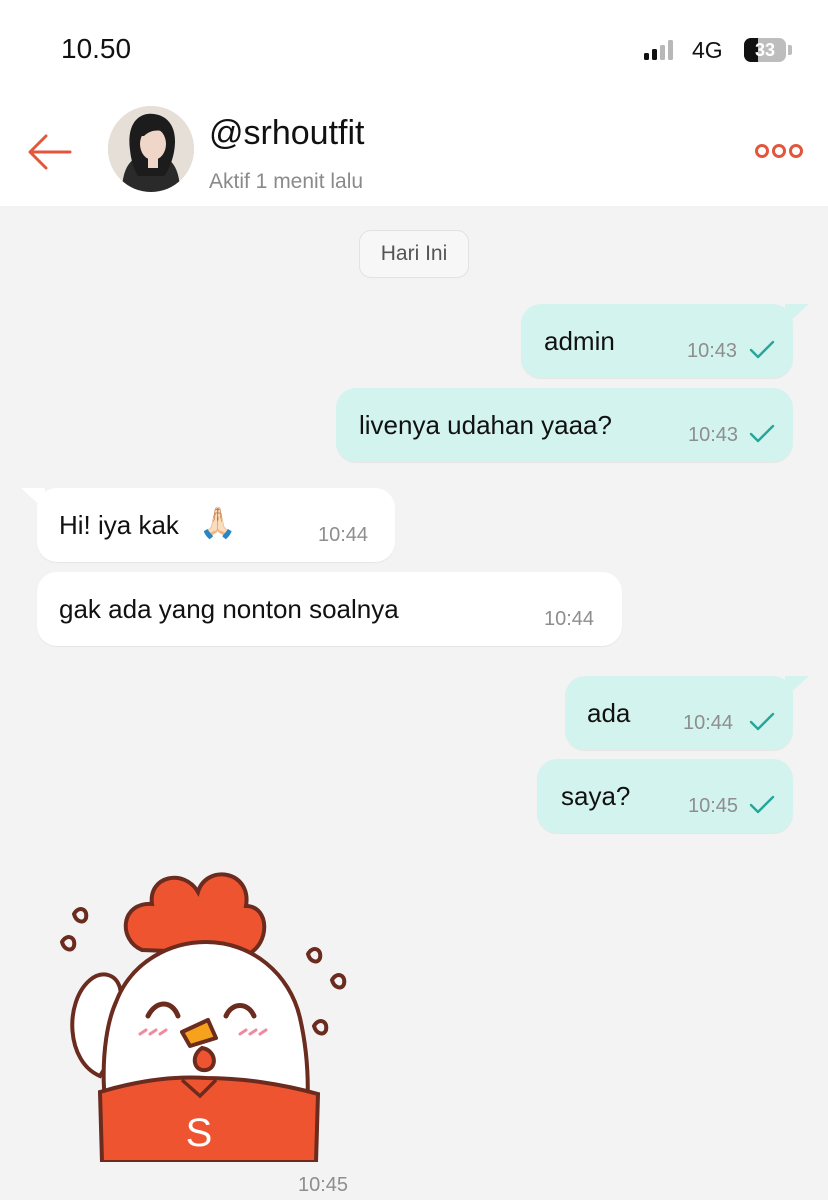 Image resolution: width=828 pixels, height=1200 pixels. What do you see at coordinates (485, 425) in the screenshot?
I see `message-text: livenya udahan yaaa?` at bounding box center [485, 425].